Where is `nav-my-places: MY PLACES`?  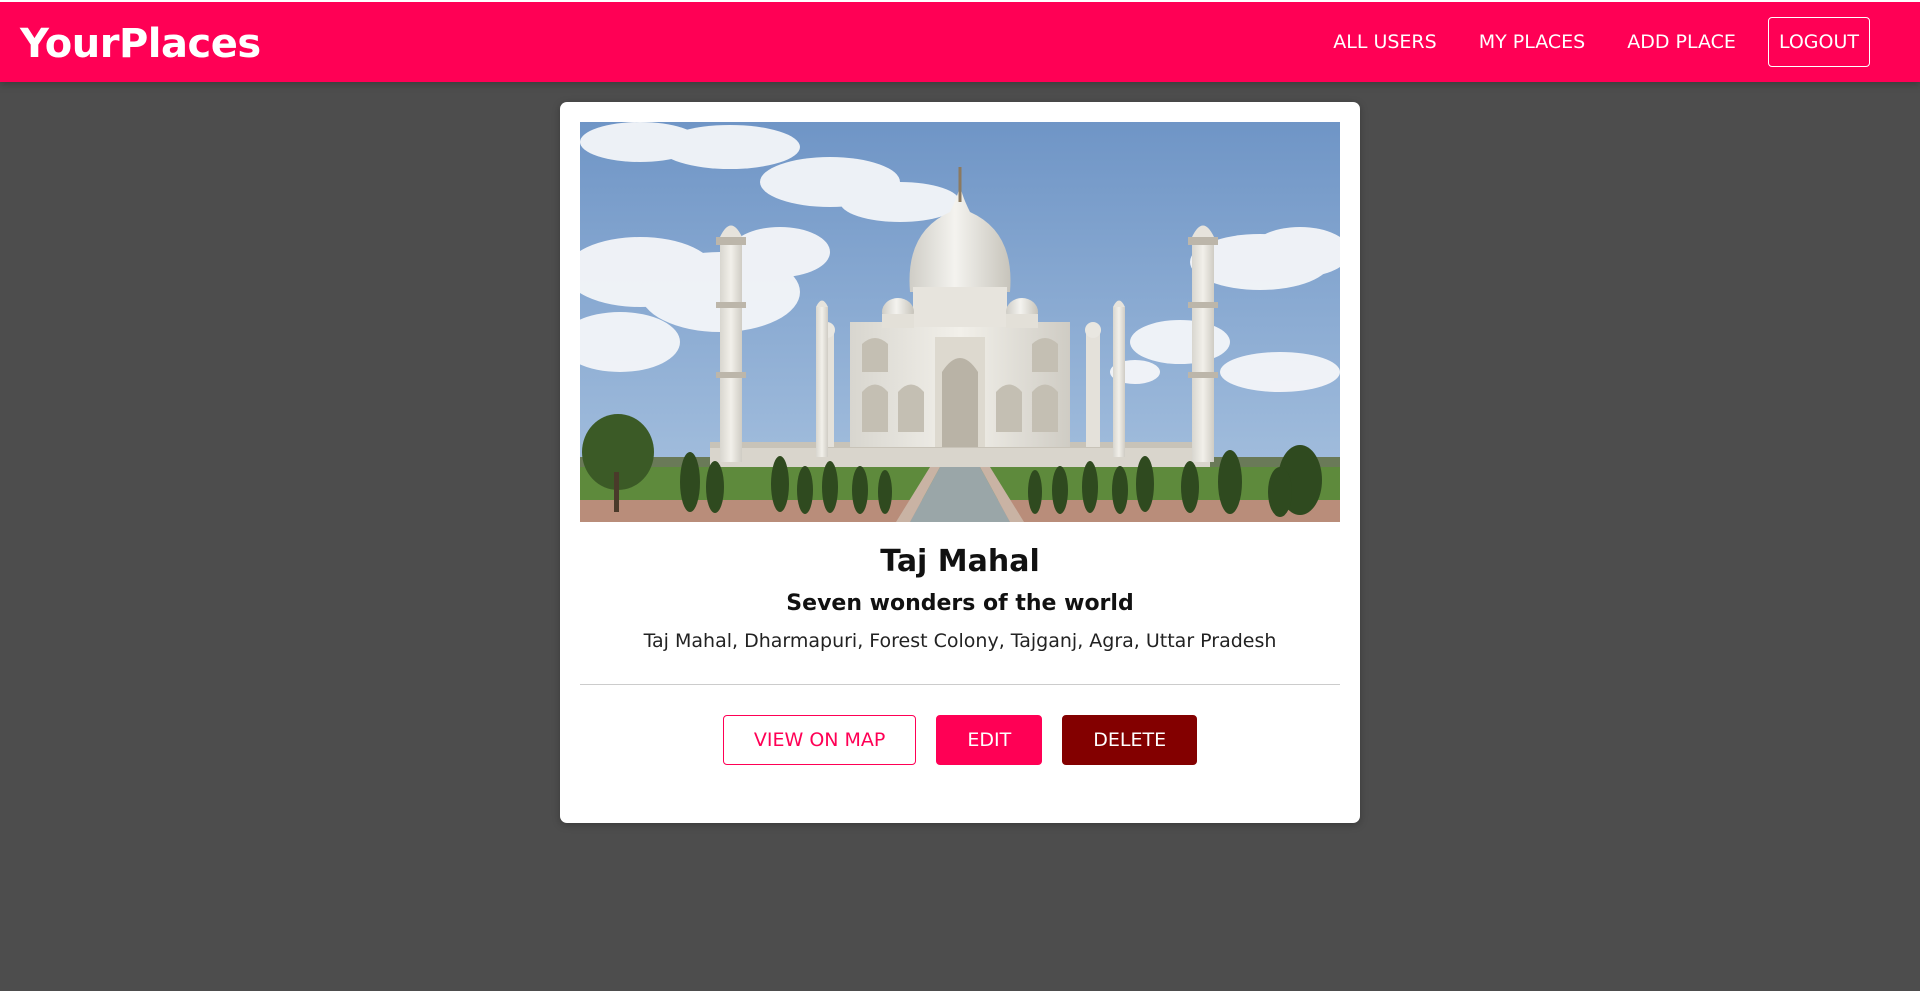 nav-my-places: MY PLACES is located at coordinates (1532, 42).